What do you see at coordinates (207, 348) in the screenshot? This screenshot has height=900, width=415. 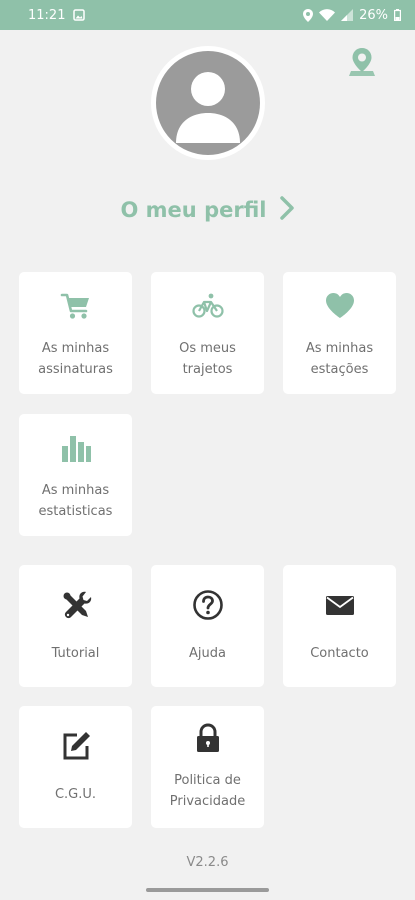 I see `tile-trips-line1: Os meus` at bounding box center [207, 348].